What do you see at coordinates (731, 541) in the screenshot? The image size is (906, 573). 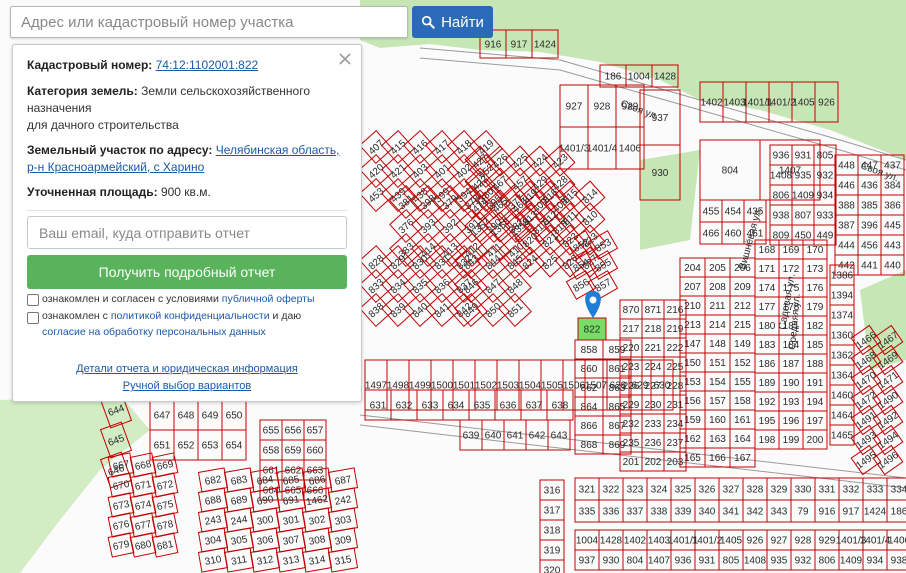 I see `parcel-number-label: 1405` at bounding box center [731, 541].